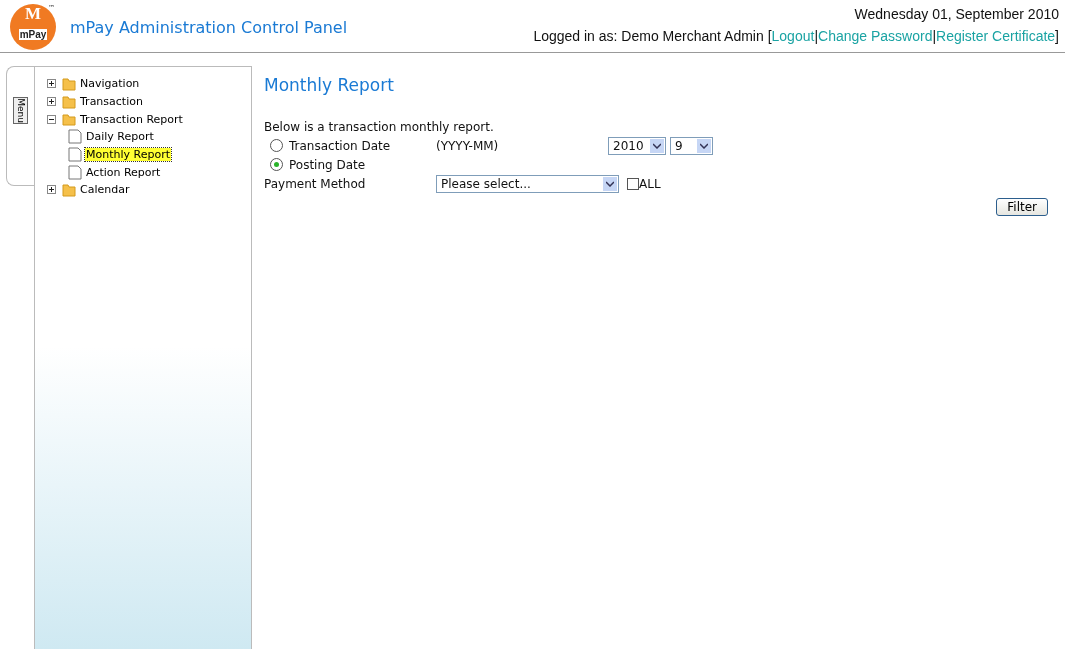 This screenshot has width=1065, height=649. What do you see at coordinates (20, 126) in the screenshot?
I see `menu-tab: Menu` at bounding box center [20, 126].